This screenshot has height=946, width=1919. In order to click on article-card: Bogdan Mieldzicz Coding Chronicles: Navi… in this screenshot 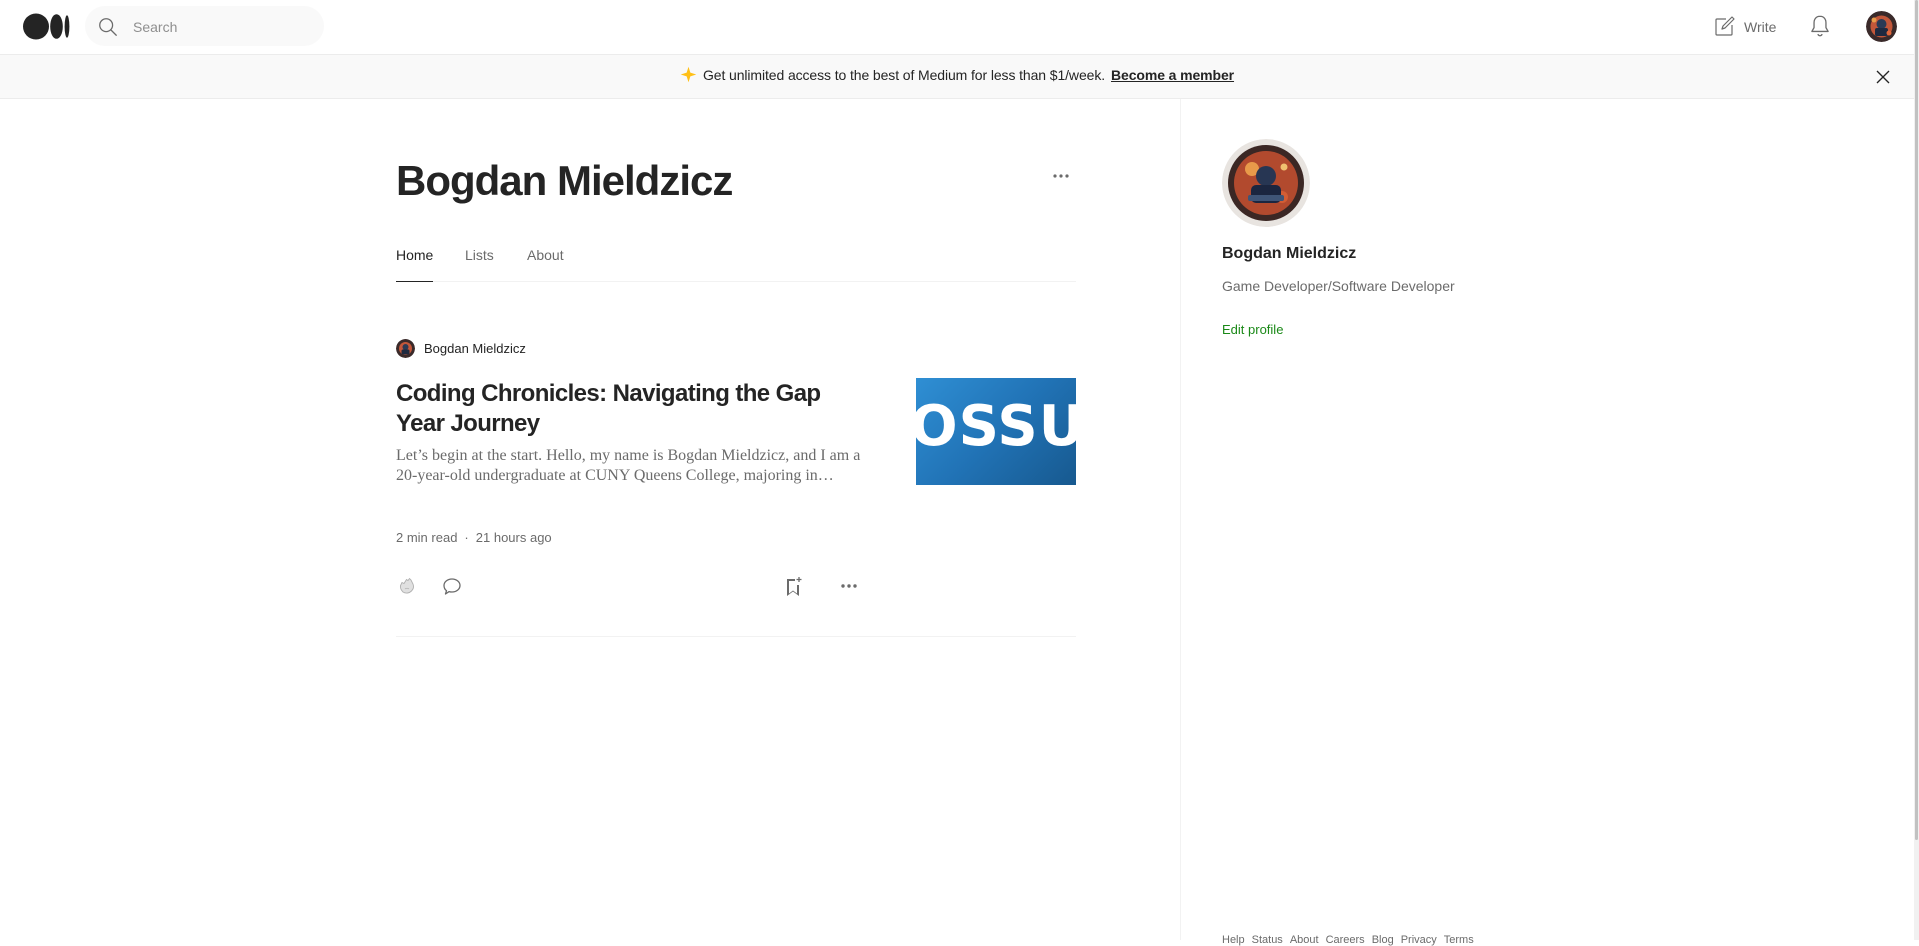, I will do `click(736, 488)`.